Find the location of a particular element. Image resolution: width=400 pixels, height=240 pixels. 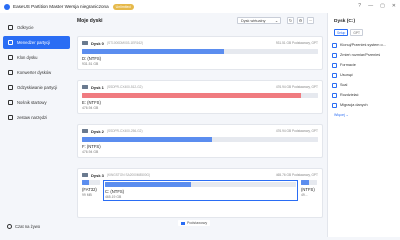

sidebar-item-disk-clone: Klon dysku is located at coordinates (36, 57).